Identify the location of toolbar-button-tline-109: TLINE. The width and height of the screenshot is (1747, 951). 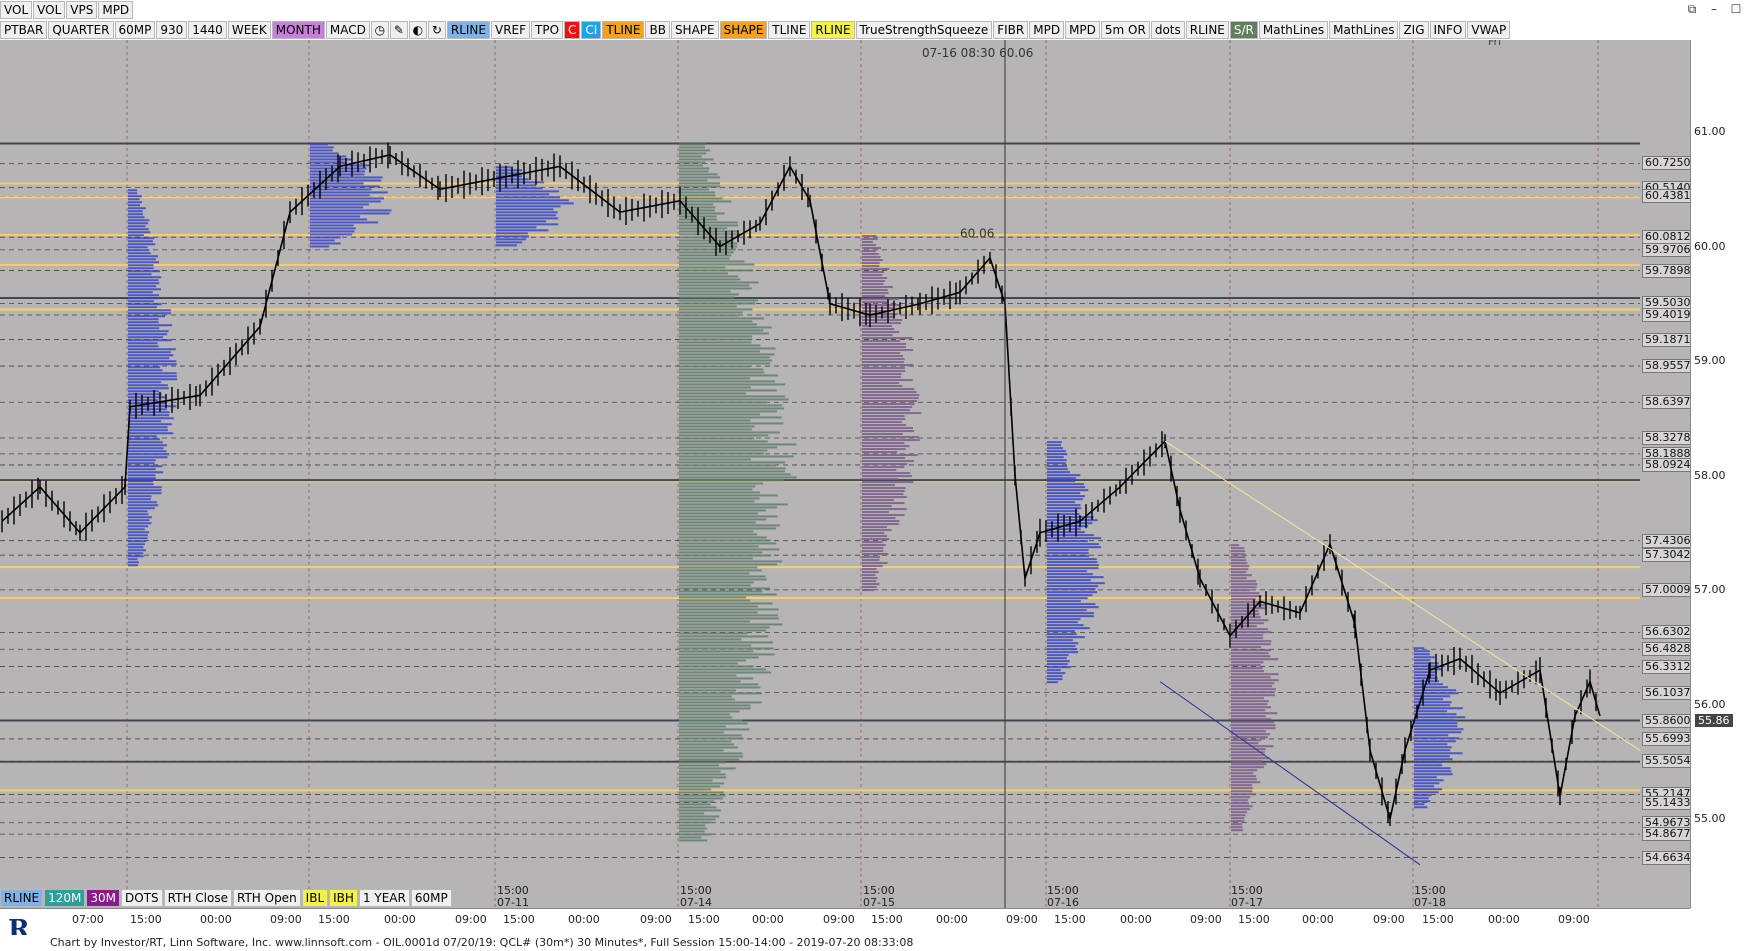
(789, 30).